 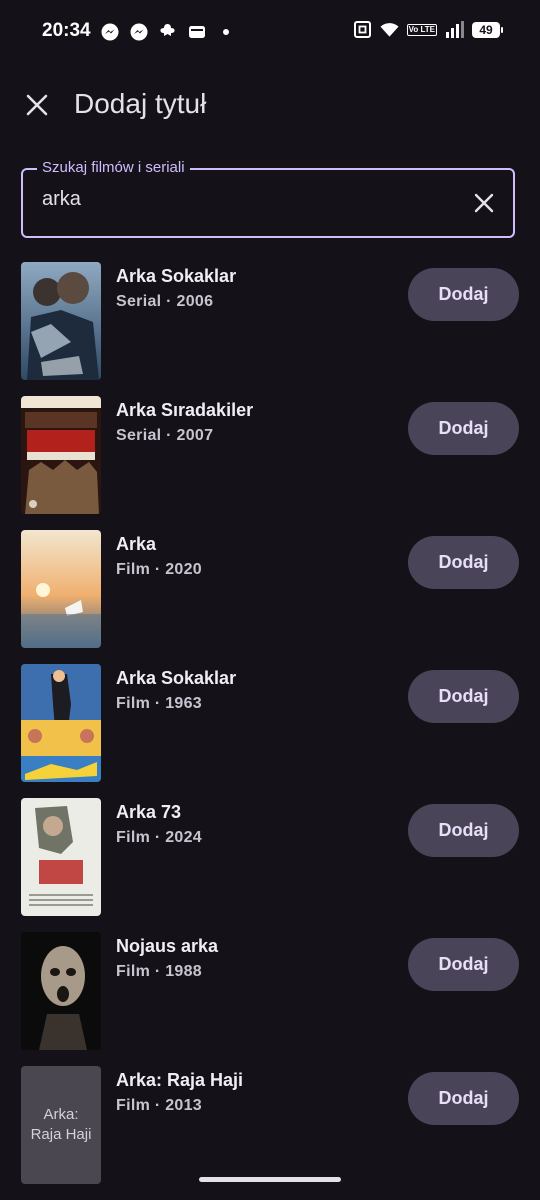 What do you see at coordinates (270, 597) in the screenshot?
I see `result-item: Arka Film · 2020 Dodaj` at bounding box center [270, 597].